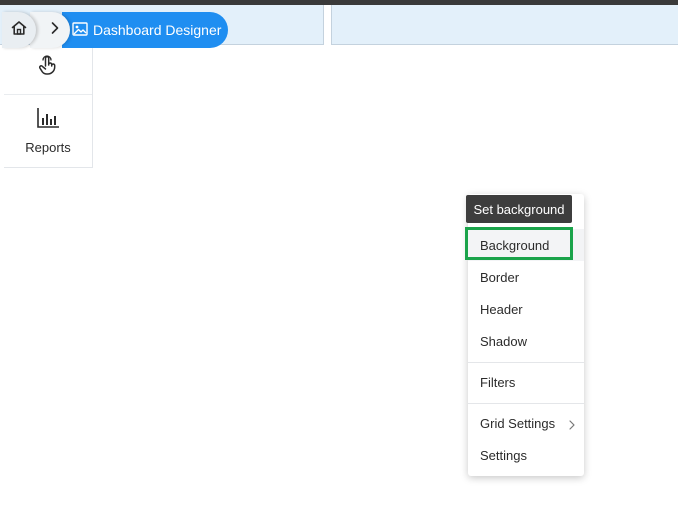 Image resolution: width=678 pixels, height=517 pixels. I want to click on tooltip-set-background: Set background, so click(519, 209).